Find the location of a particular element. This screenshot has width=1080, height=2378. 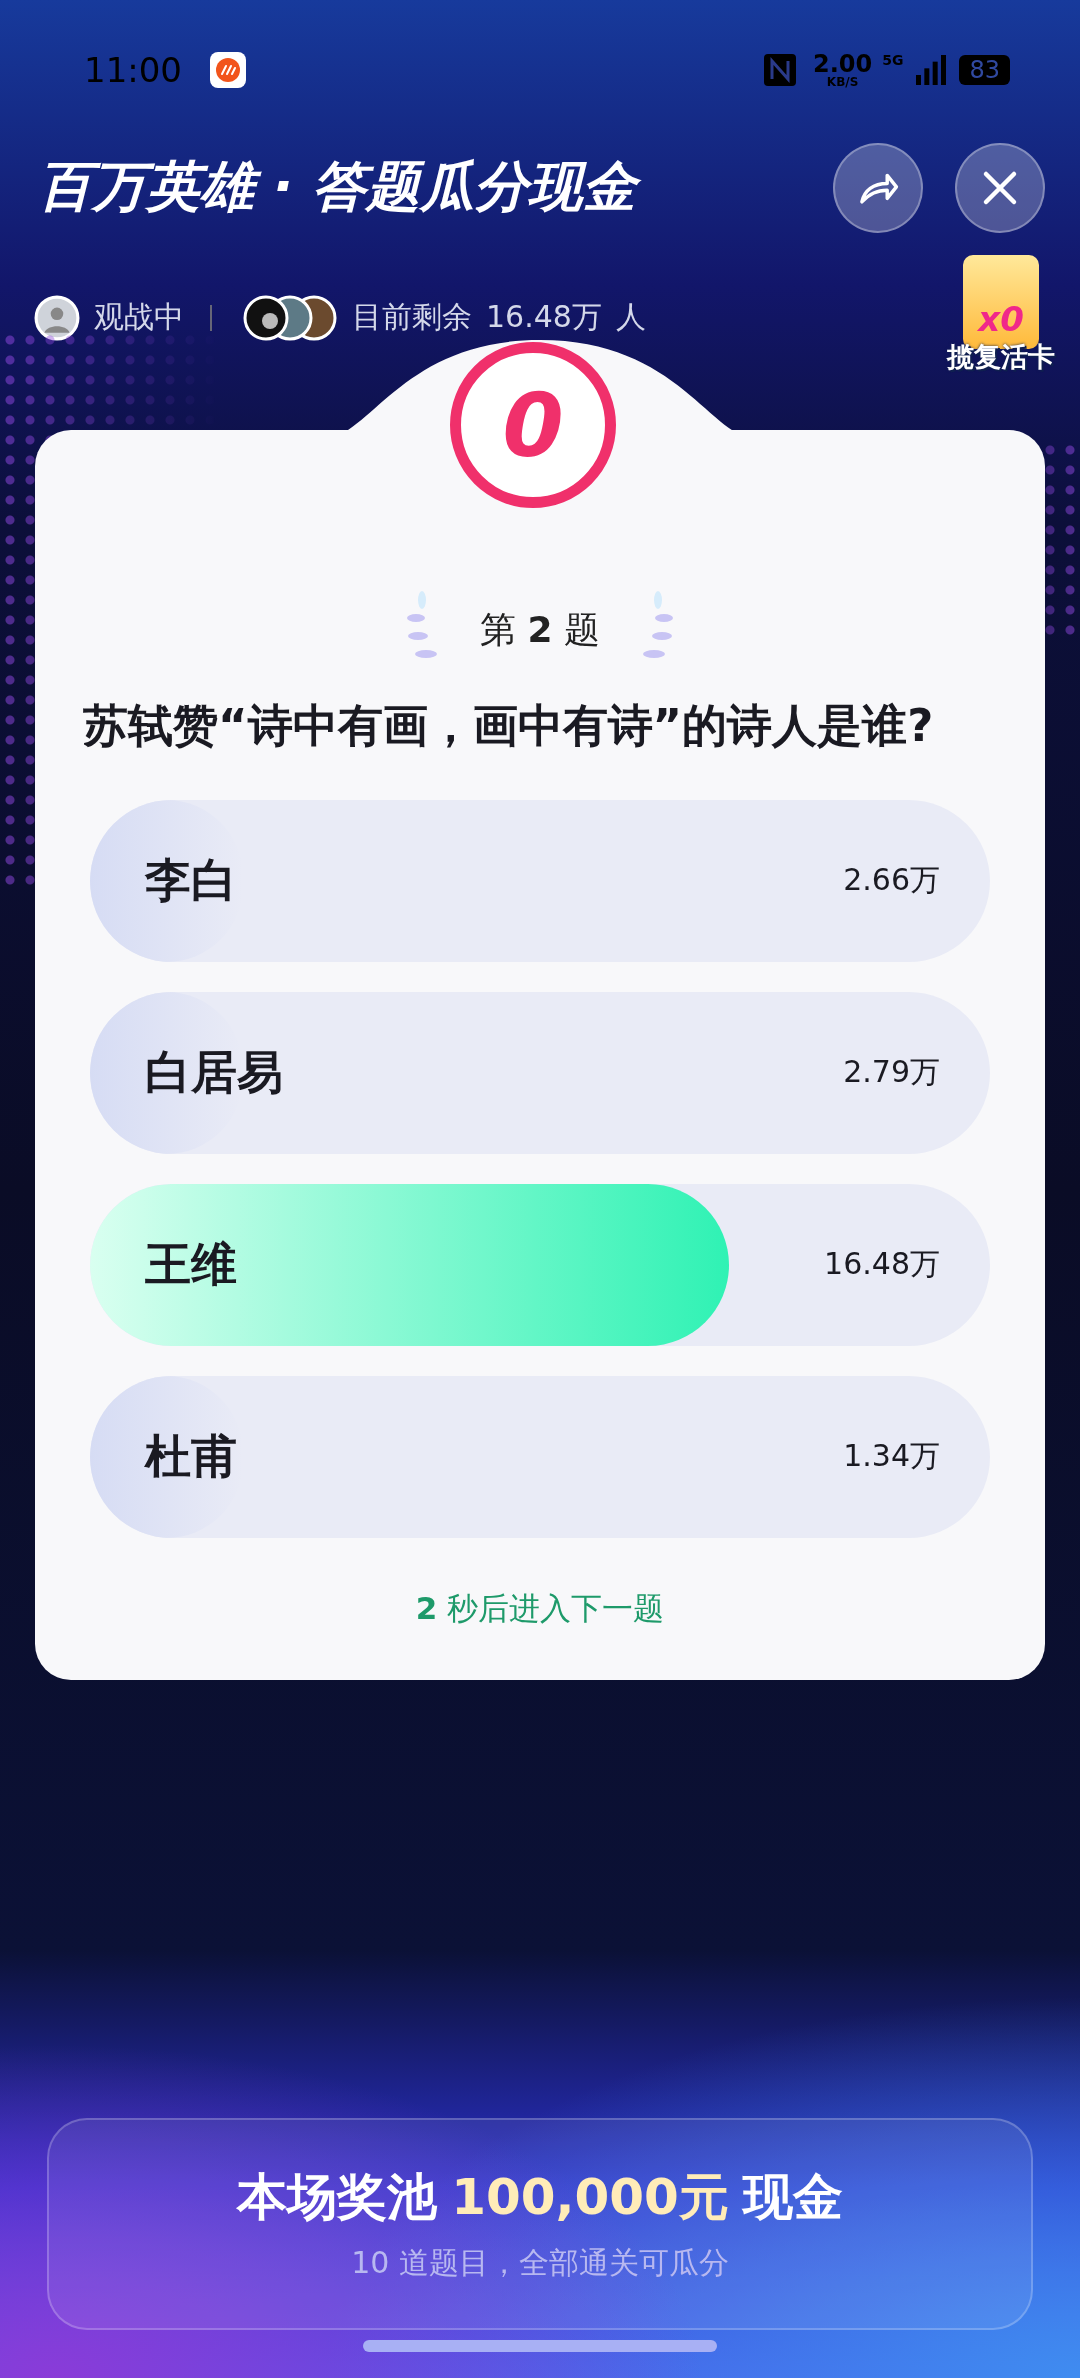

watching-label: 观战中 is located at coordinates (139, 317).